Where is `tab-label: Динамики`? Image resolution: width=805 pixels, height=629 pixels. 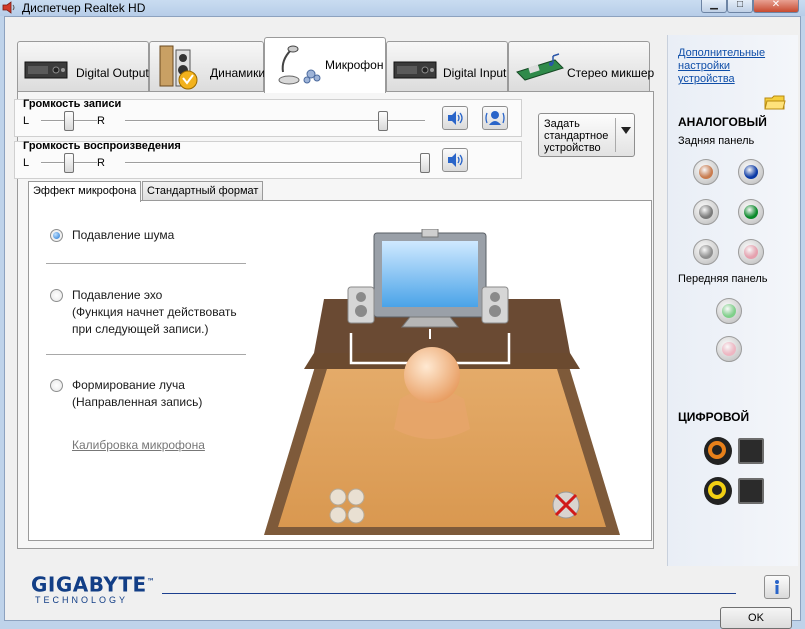
tab-label: Динамики is located at coordinates (238, 73).